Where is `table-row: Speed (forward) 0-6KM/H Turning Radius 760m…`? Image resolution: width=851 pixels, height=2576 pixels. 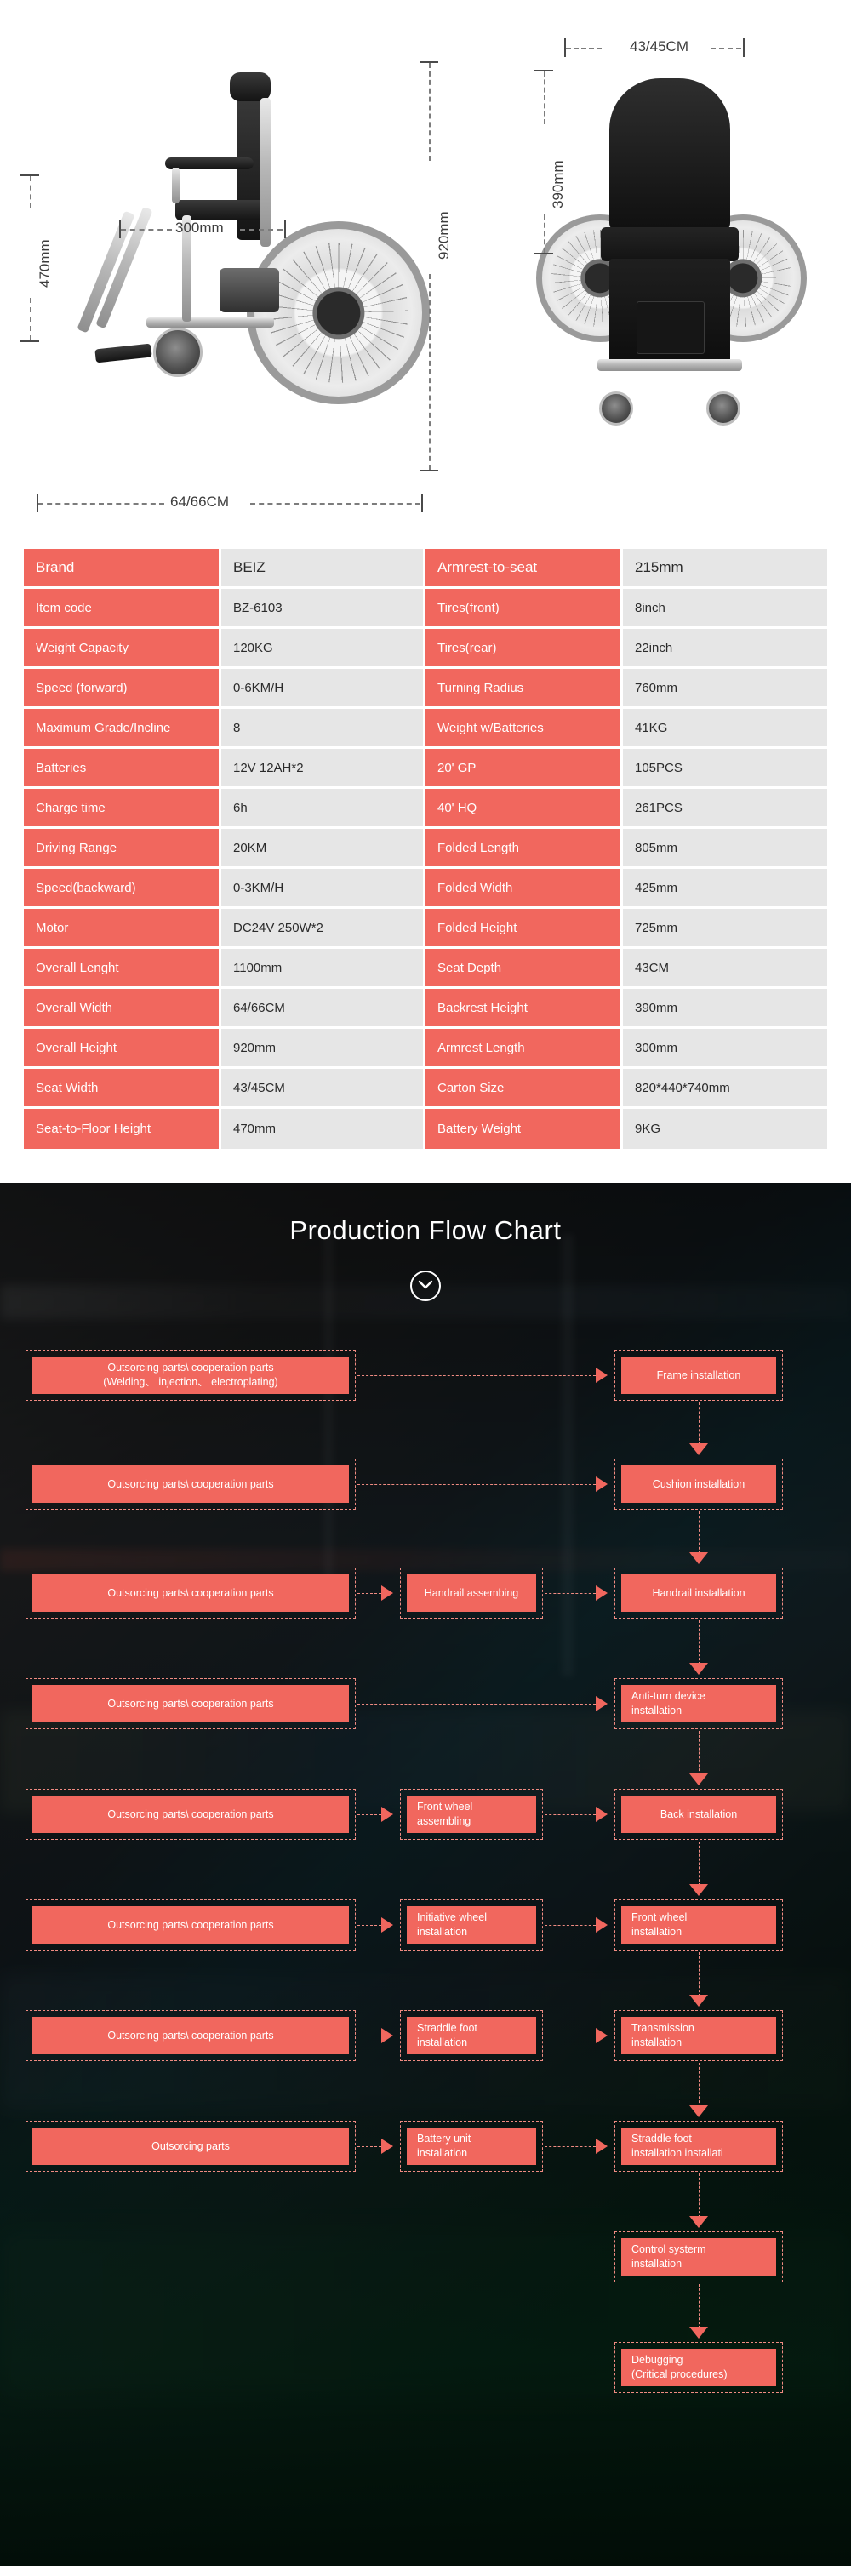
table-row: Speed (forward) 0-6KM/H Turning Radius 760m… is located at coordinates (425, 689).